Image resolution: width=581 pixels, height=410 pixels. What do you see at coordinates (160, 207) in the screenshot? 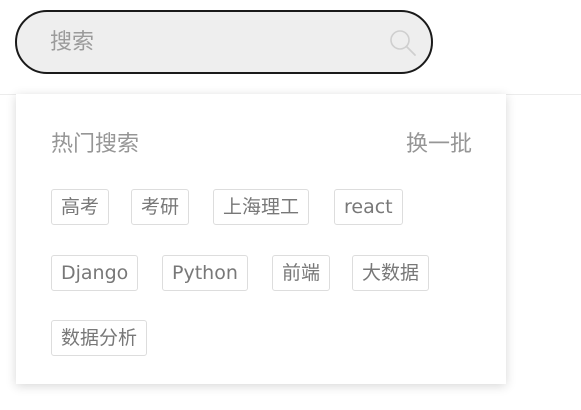
I see `hot-tag: 考研` at bounding box center [160, 207].